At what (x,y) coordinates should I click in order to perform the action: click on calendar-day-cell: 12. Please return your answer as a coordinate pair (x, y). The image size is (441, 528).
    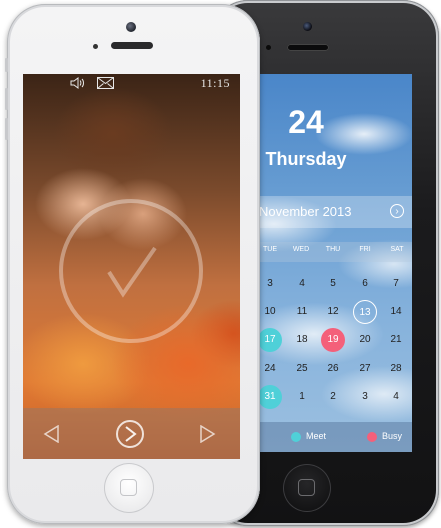
    Looking at the image, I should click on (333, 312).